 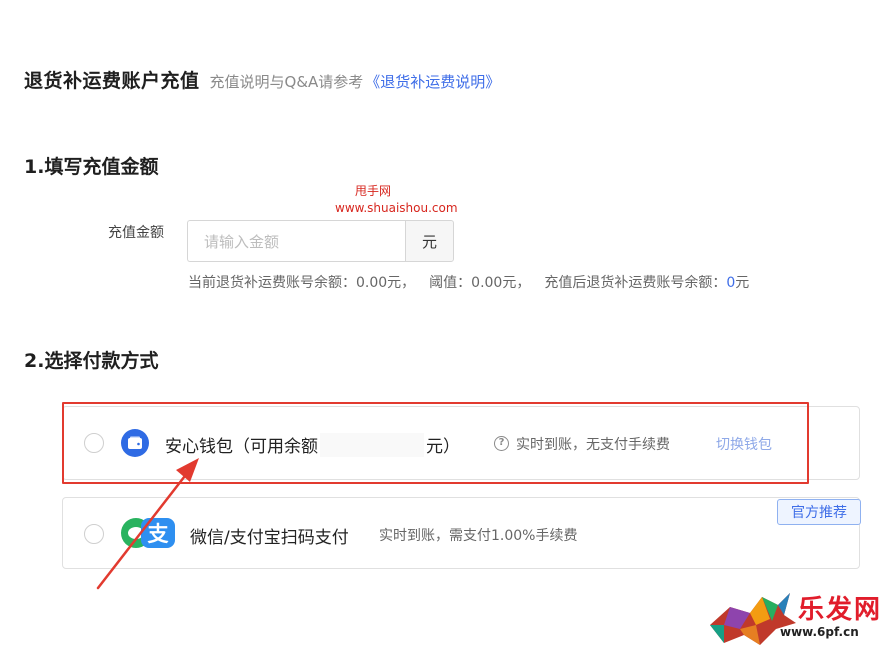 I want to click on scan-pay-description: 实时到账，需支付1.00%手续费, so click(x=478, y=536).